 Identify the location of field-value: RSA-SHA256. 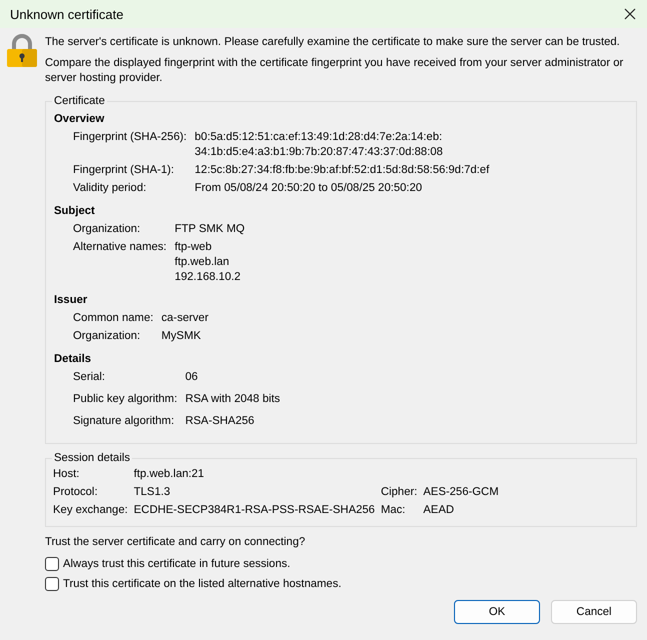
(220, 421).